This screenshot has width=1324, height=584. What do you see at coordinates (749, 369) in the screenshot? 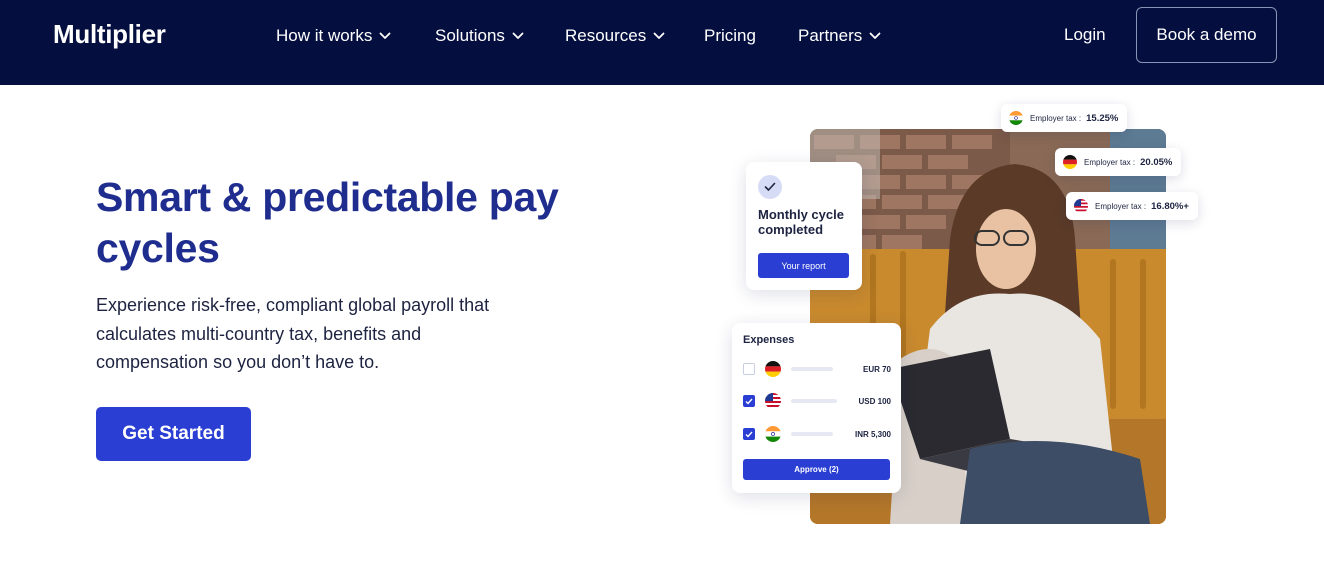
I see `checkbox` at bounding box center [749, 369].